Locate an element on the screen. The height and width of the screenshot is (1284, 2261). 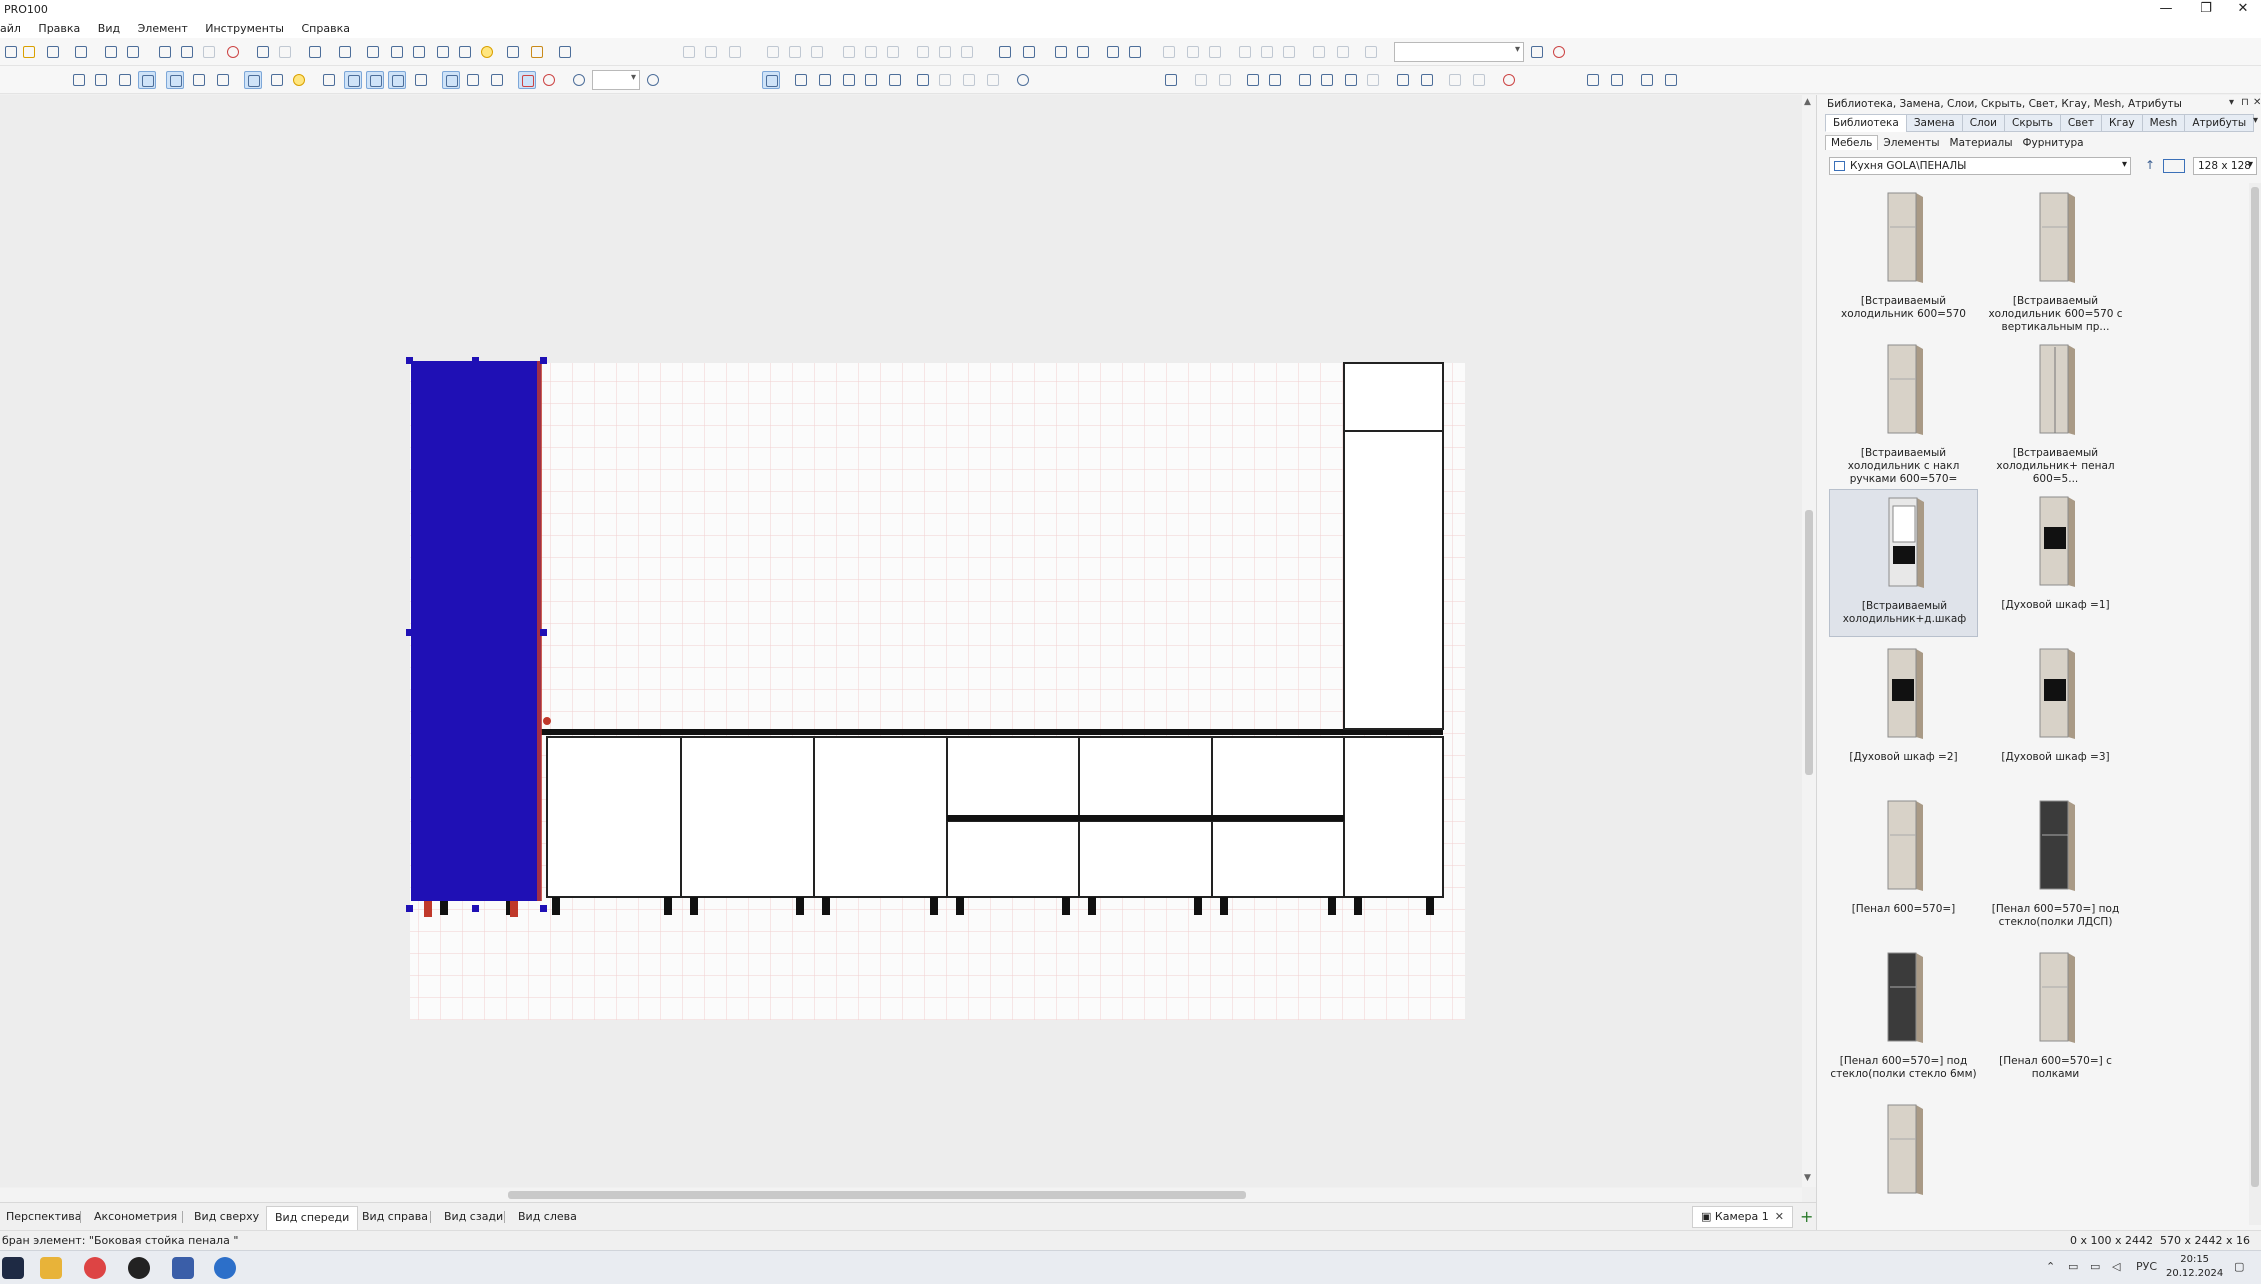
countertop is located at coordinates (991, 732).